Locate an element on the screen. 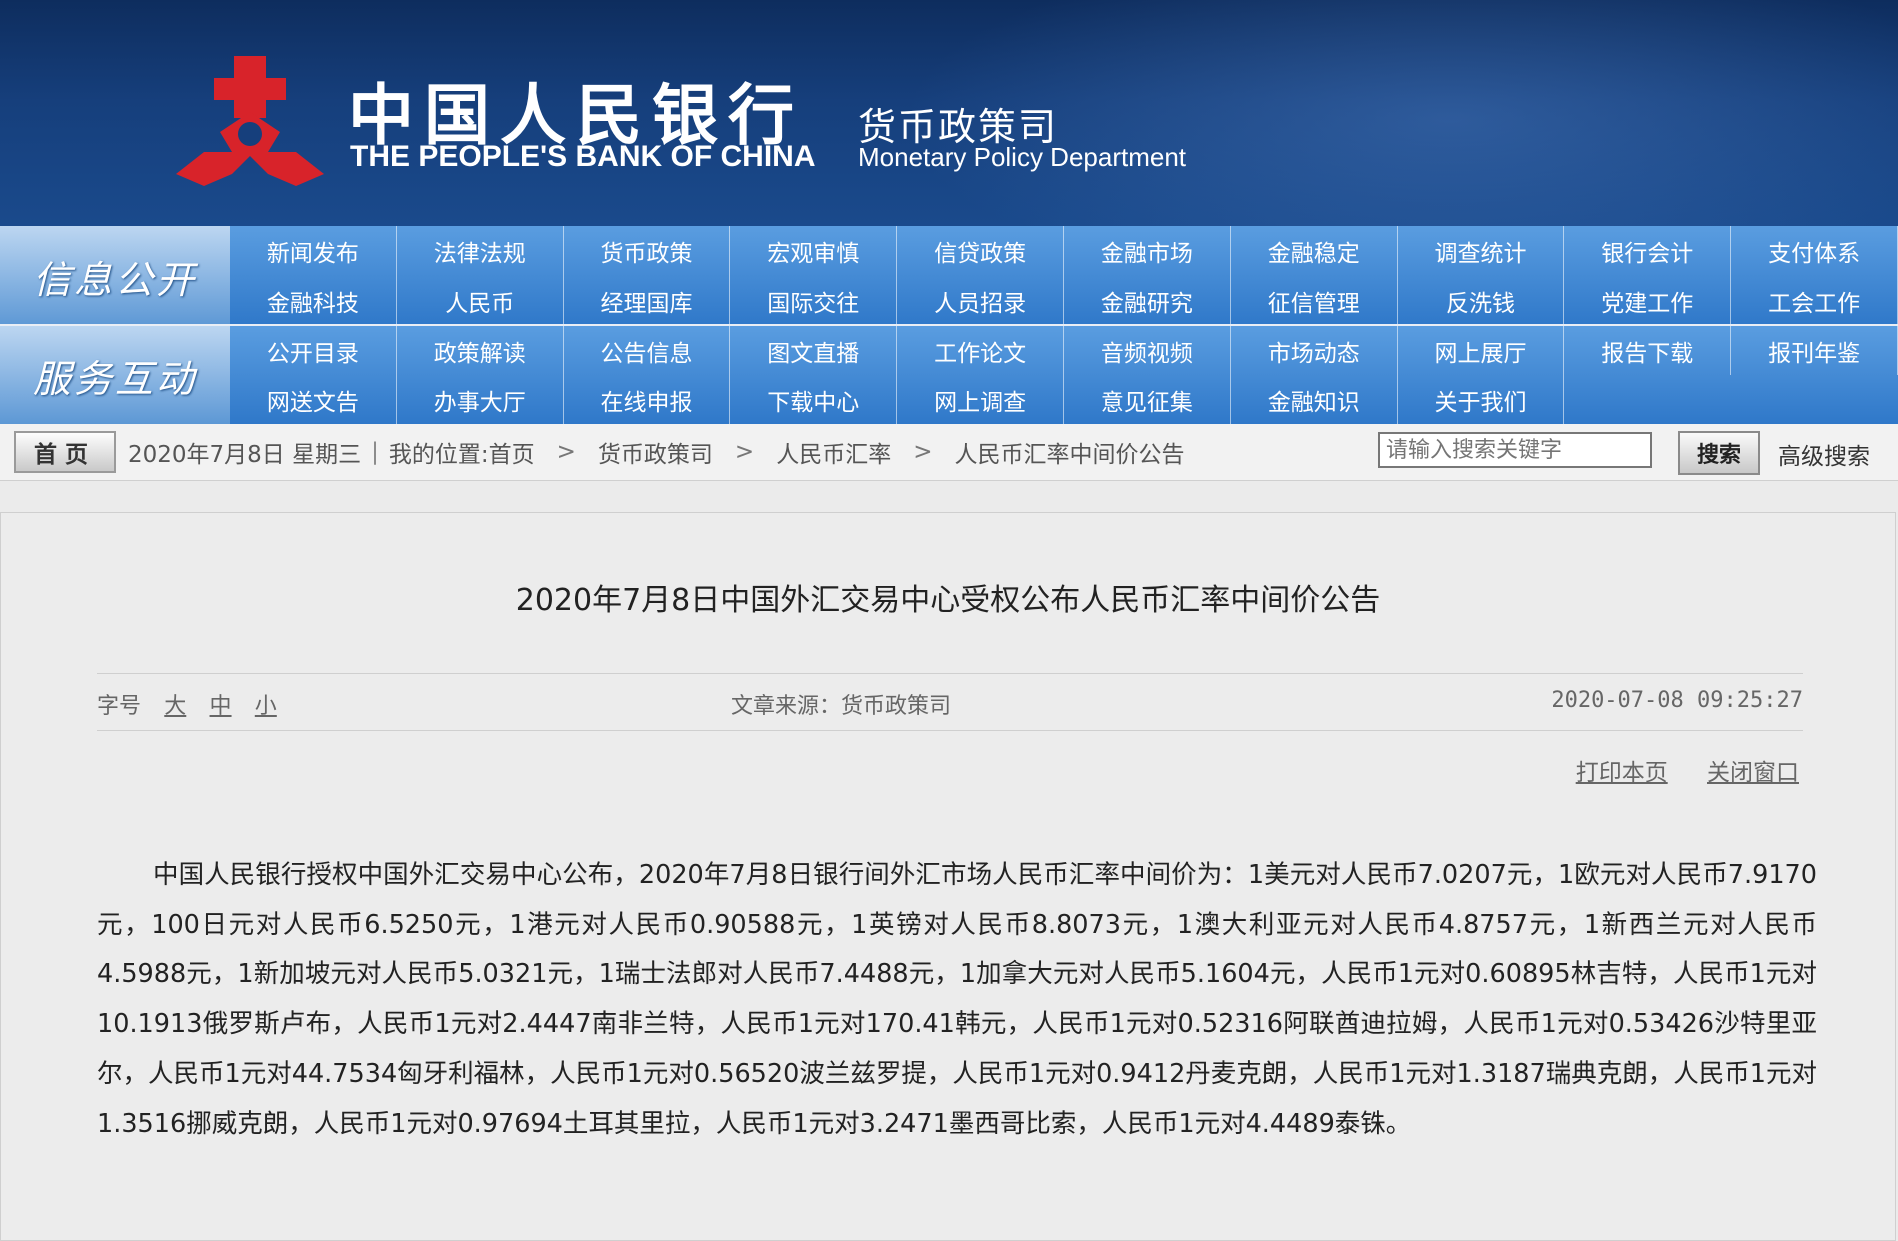  nav-item-service-11: 办事大厅 is located at coordinates (480, 399).